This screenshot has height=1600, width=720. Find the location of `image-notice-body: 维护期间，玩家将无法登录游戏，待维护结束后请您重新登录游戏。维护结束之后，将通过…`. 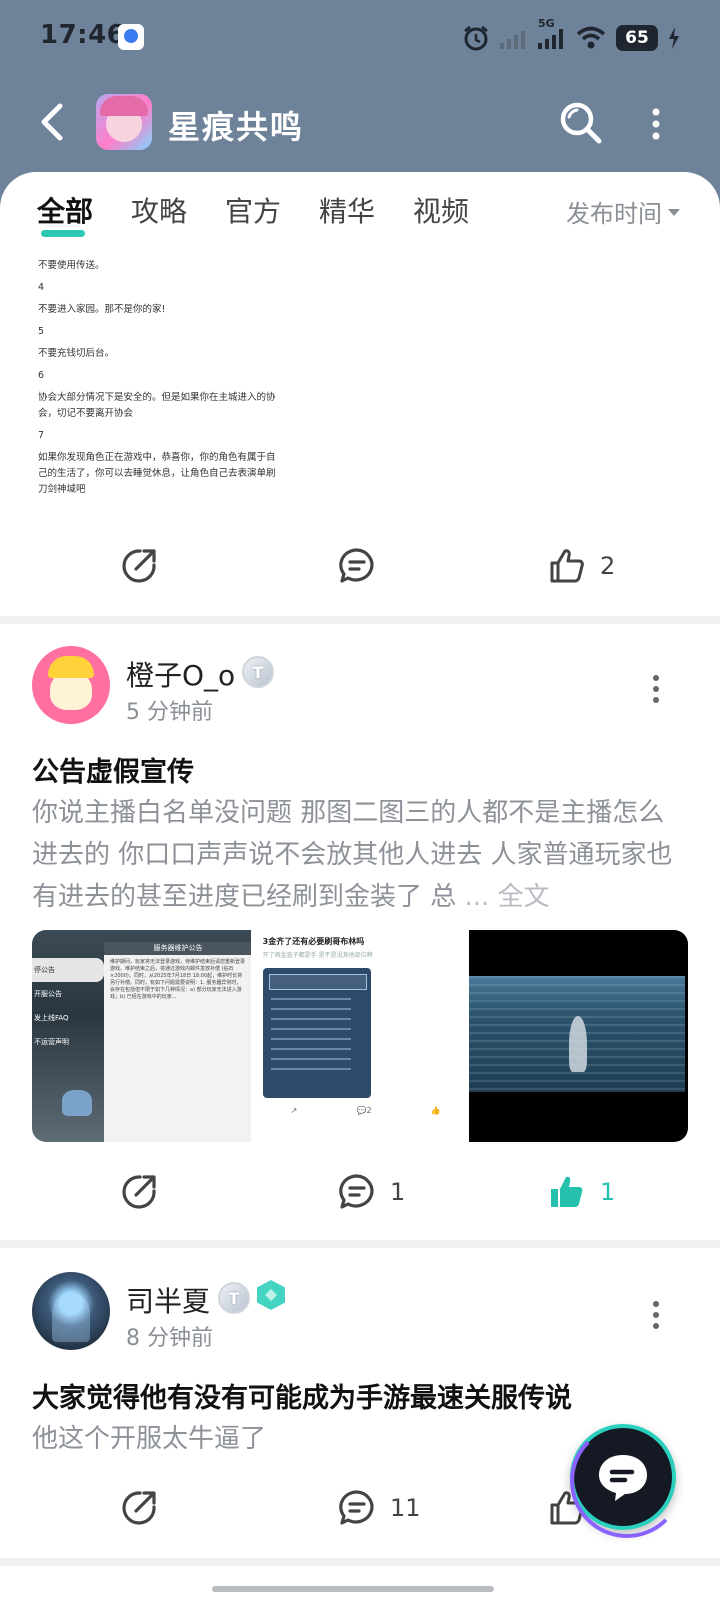

image-notice-body: 维护期间，玩家将无法登录游戏，待维护结束后请您重新登录游戏。维护结束之后，将通过… is located at coordinates (178, 979).